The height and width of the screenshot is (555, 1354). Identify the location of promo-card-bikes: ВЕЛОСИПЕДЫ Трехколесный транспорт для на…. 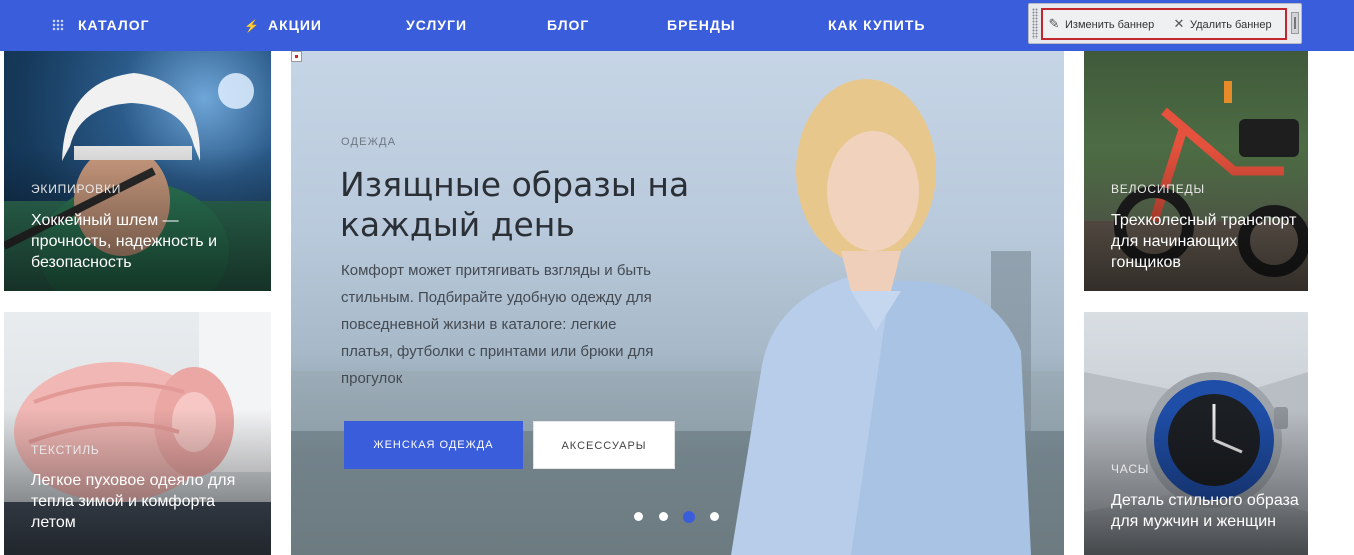
(1196, 171).